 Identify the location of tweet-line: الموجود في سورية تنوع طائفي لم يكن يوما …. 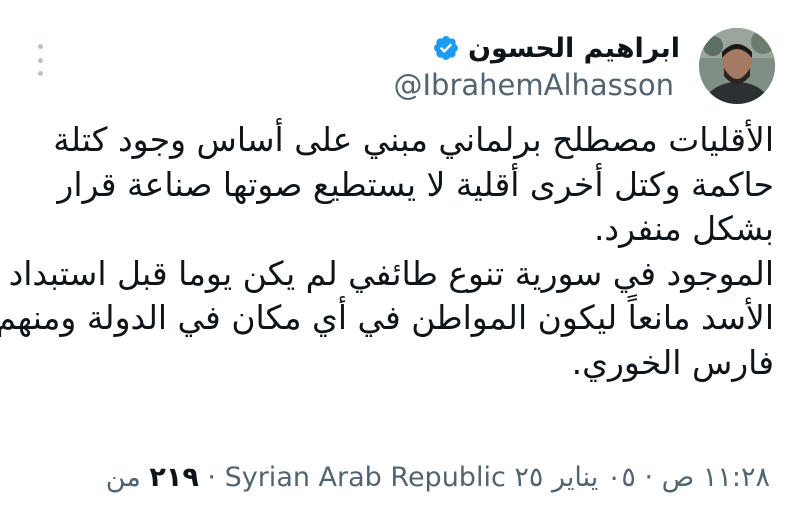
(391, 273).